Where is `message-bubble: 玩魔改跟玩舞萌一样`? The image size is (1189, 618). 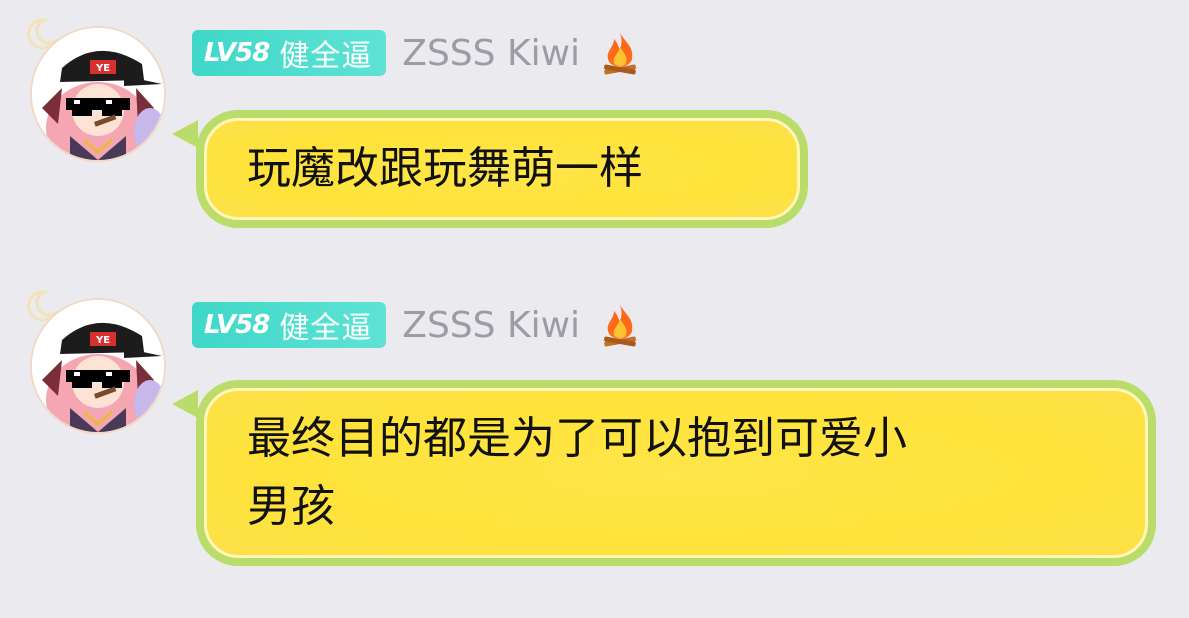 message-bubble: 玩魔改跟玩舞萌一样 is located at coordinates (490, 169).